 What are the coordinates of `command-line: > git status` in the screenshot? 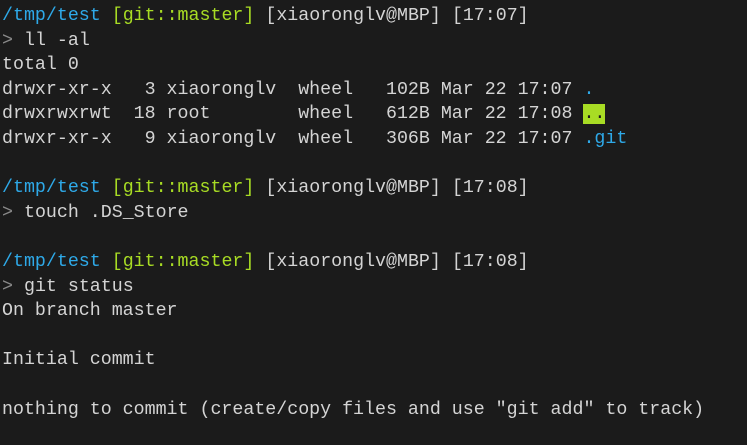 It's located at (374, 287).